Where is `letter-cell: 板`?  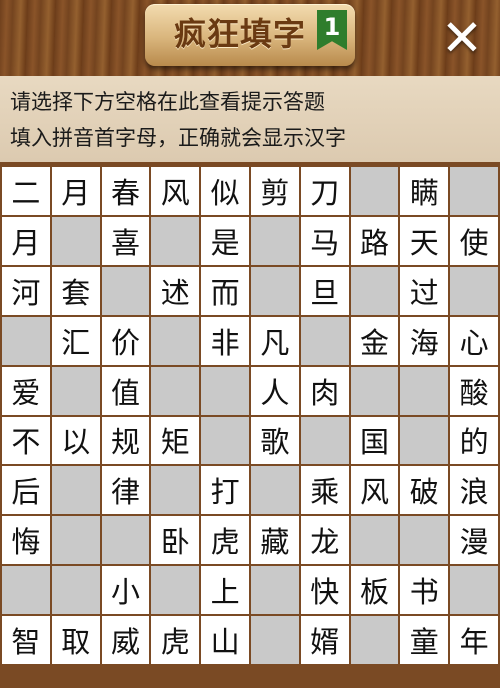
letter-cell: 板 is located at coordinates (374, 590).